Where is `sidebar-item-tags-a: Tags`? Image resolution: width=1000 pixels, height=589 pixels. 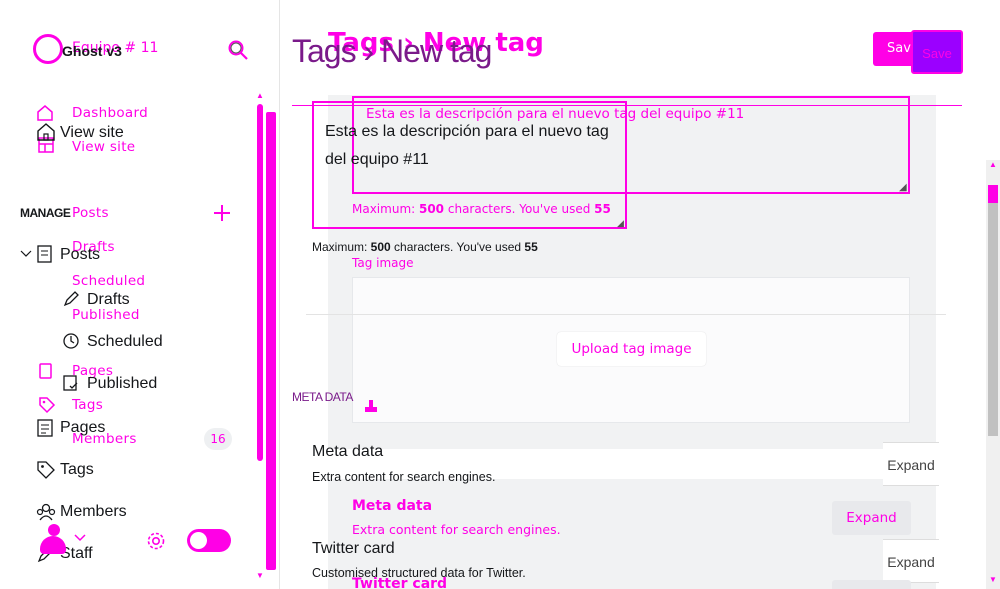
sidebar-item-tags-a: Tags is located at coordinates (87, 405).